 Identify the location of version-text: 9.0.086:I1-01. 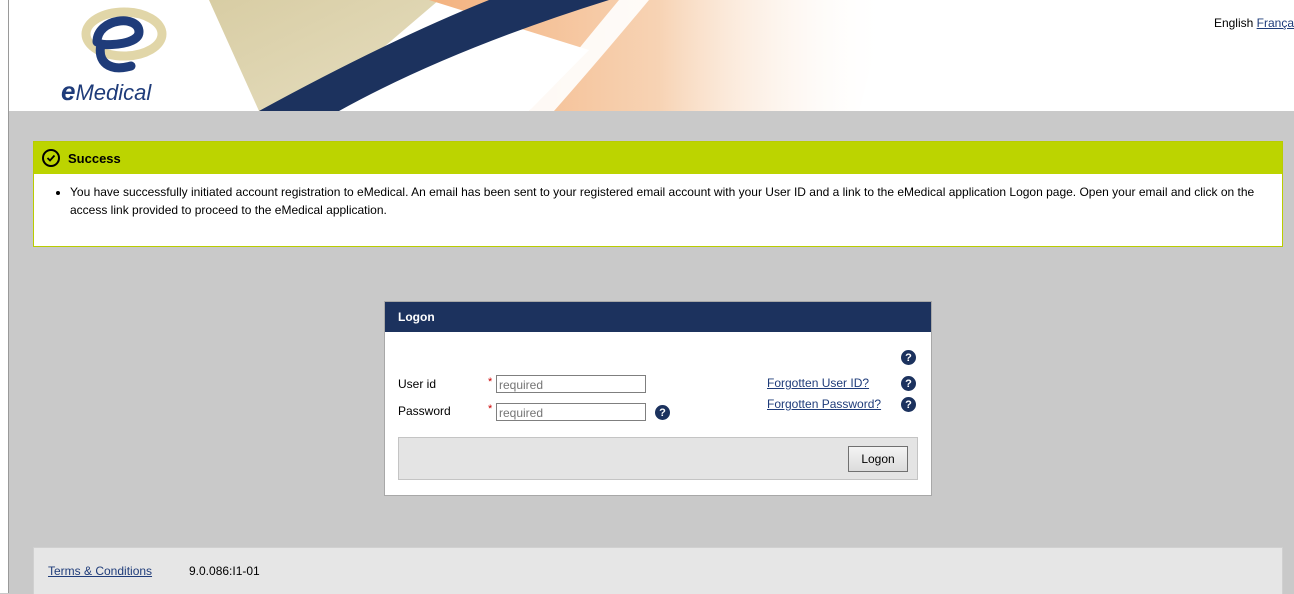
(224, 571).